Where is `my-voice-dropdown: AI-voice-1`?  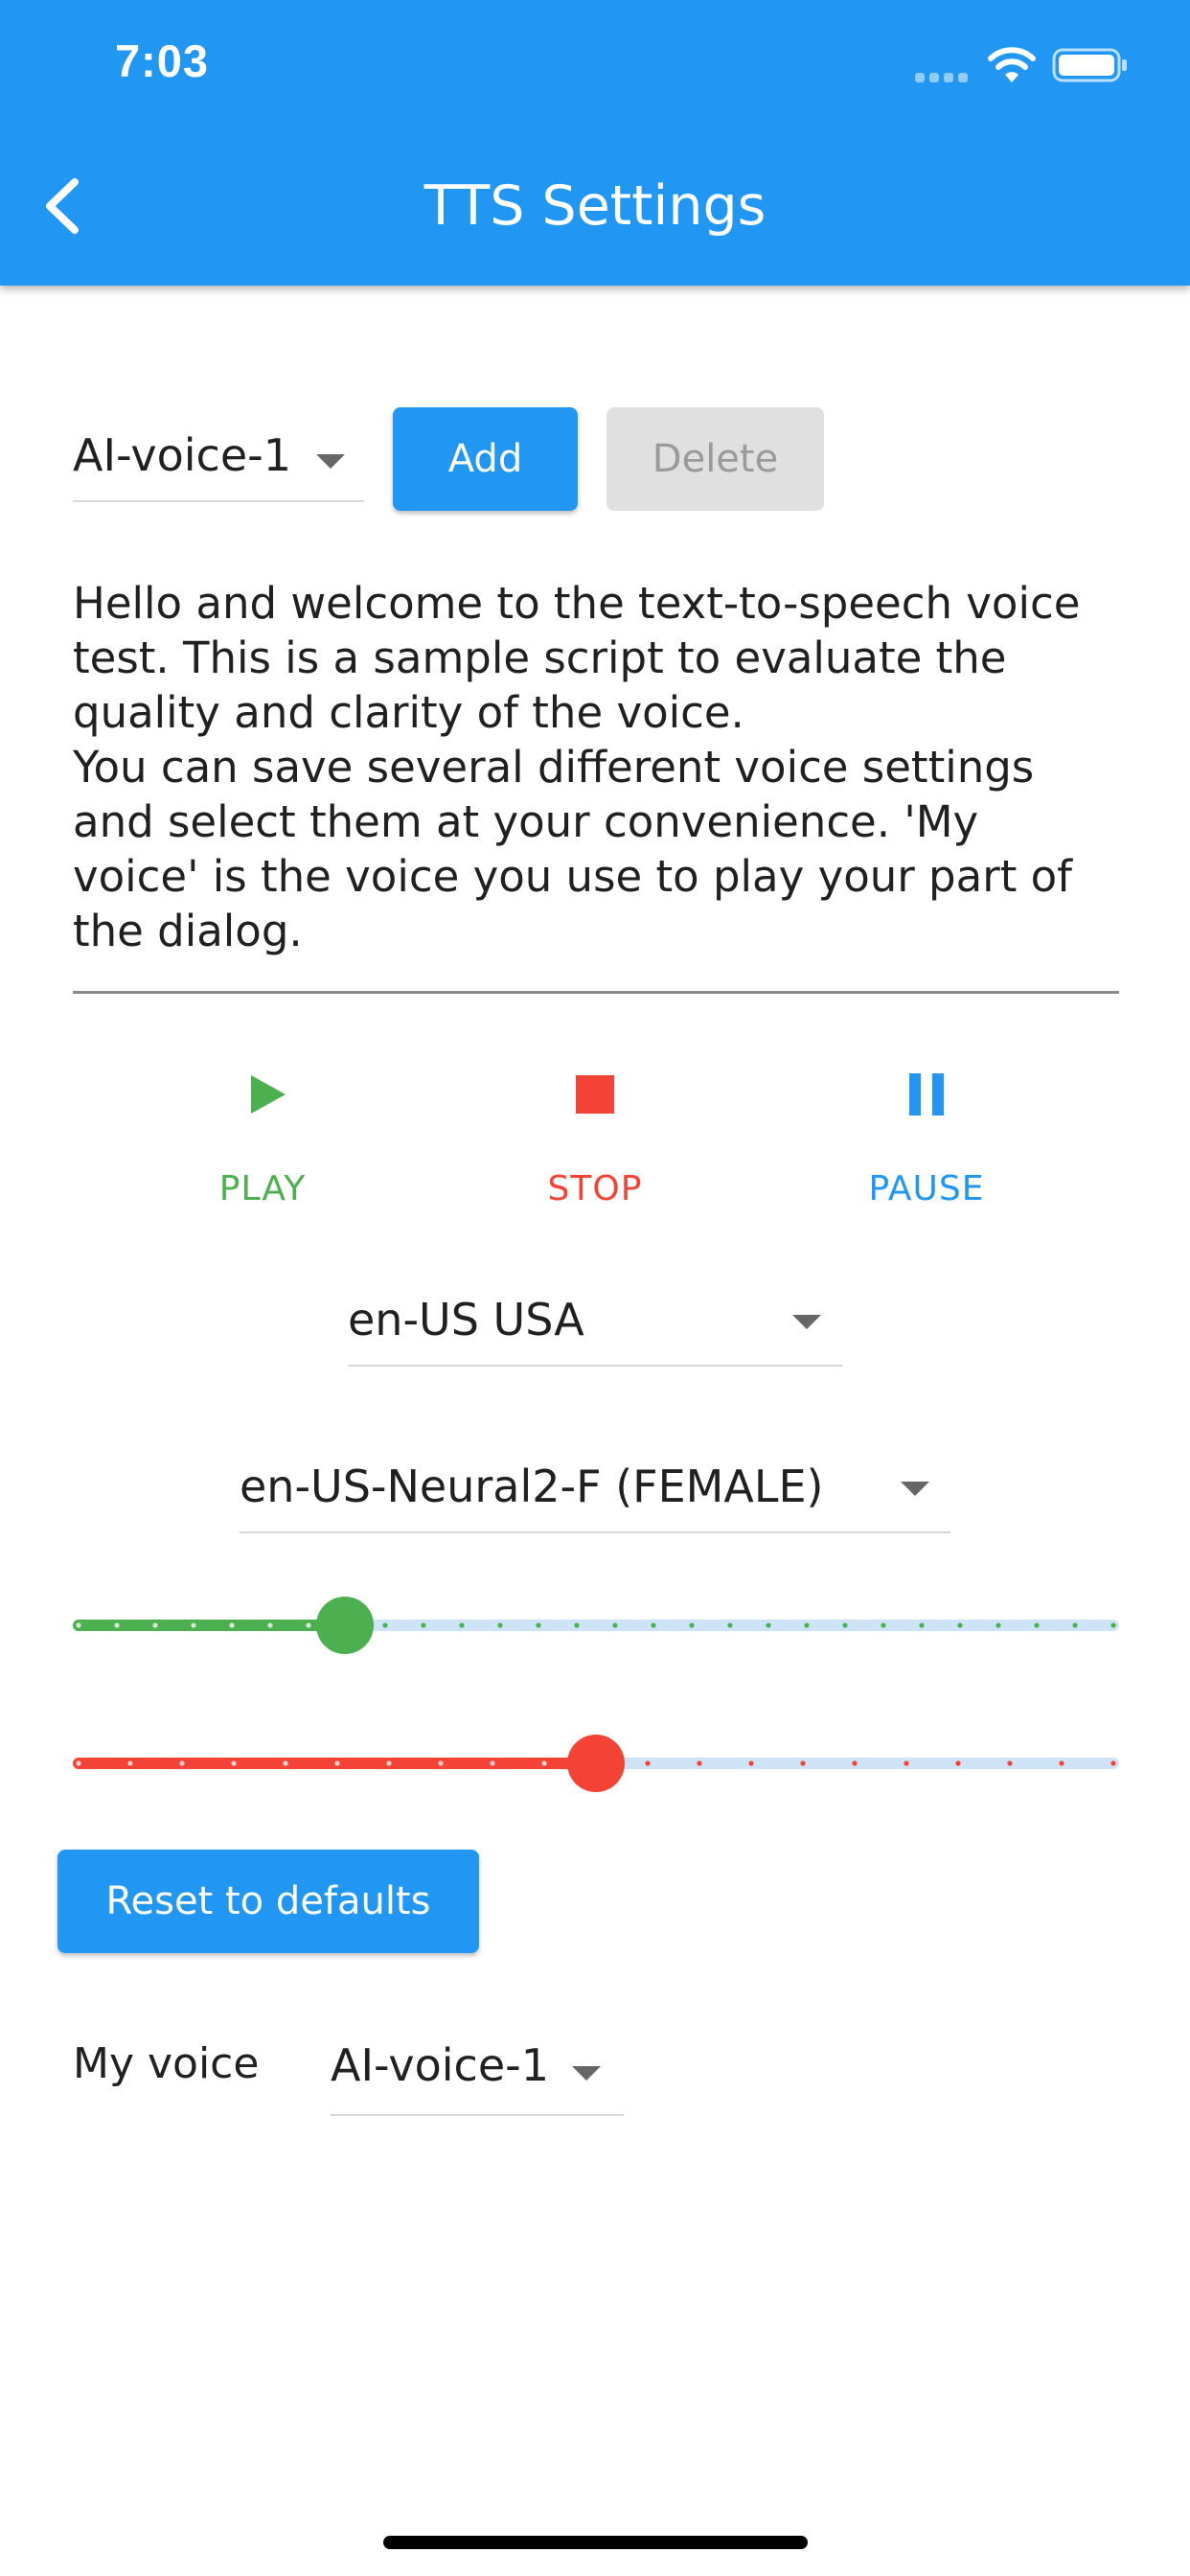
my-voice-dropdown: AI-voice-1 is located at coordinates (478, 2074).